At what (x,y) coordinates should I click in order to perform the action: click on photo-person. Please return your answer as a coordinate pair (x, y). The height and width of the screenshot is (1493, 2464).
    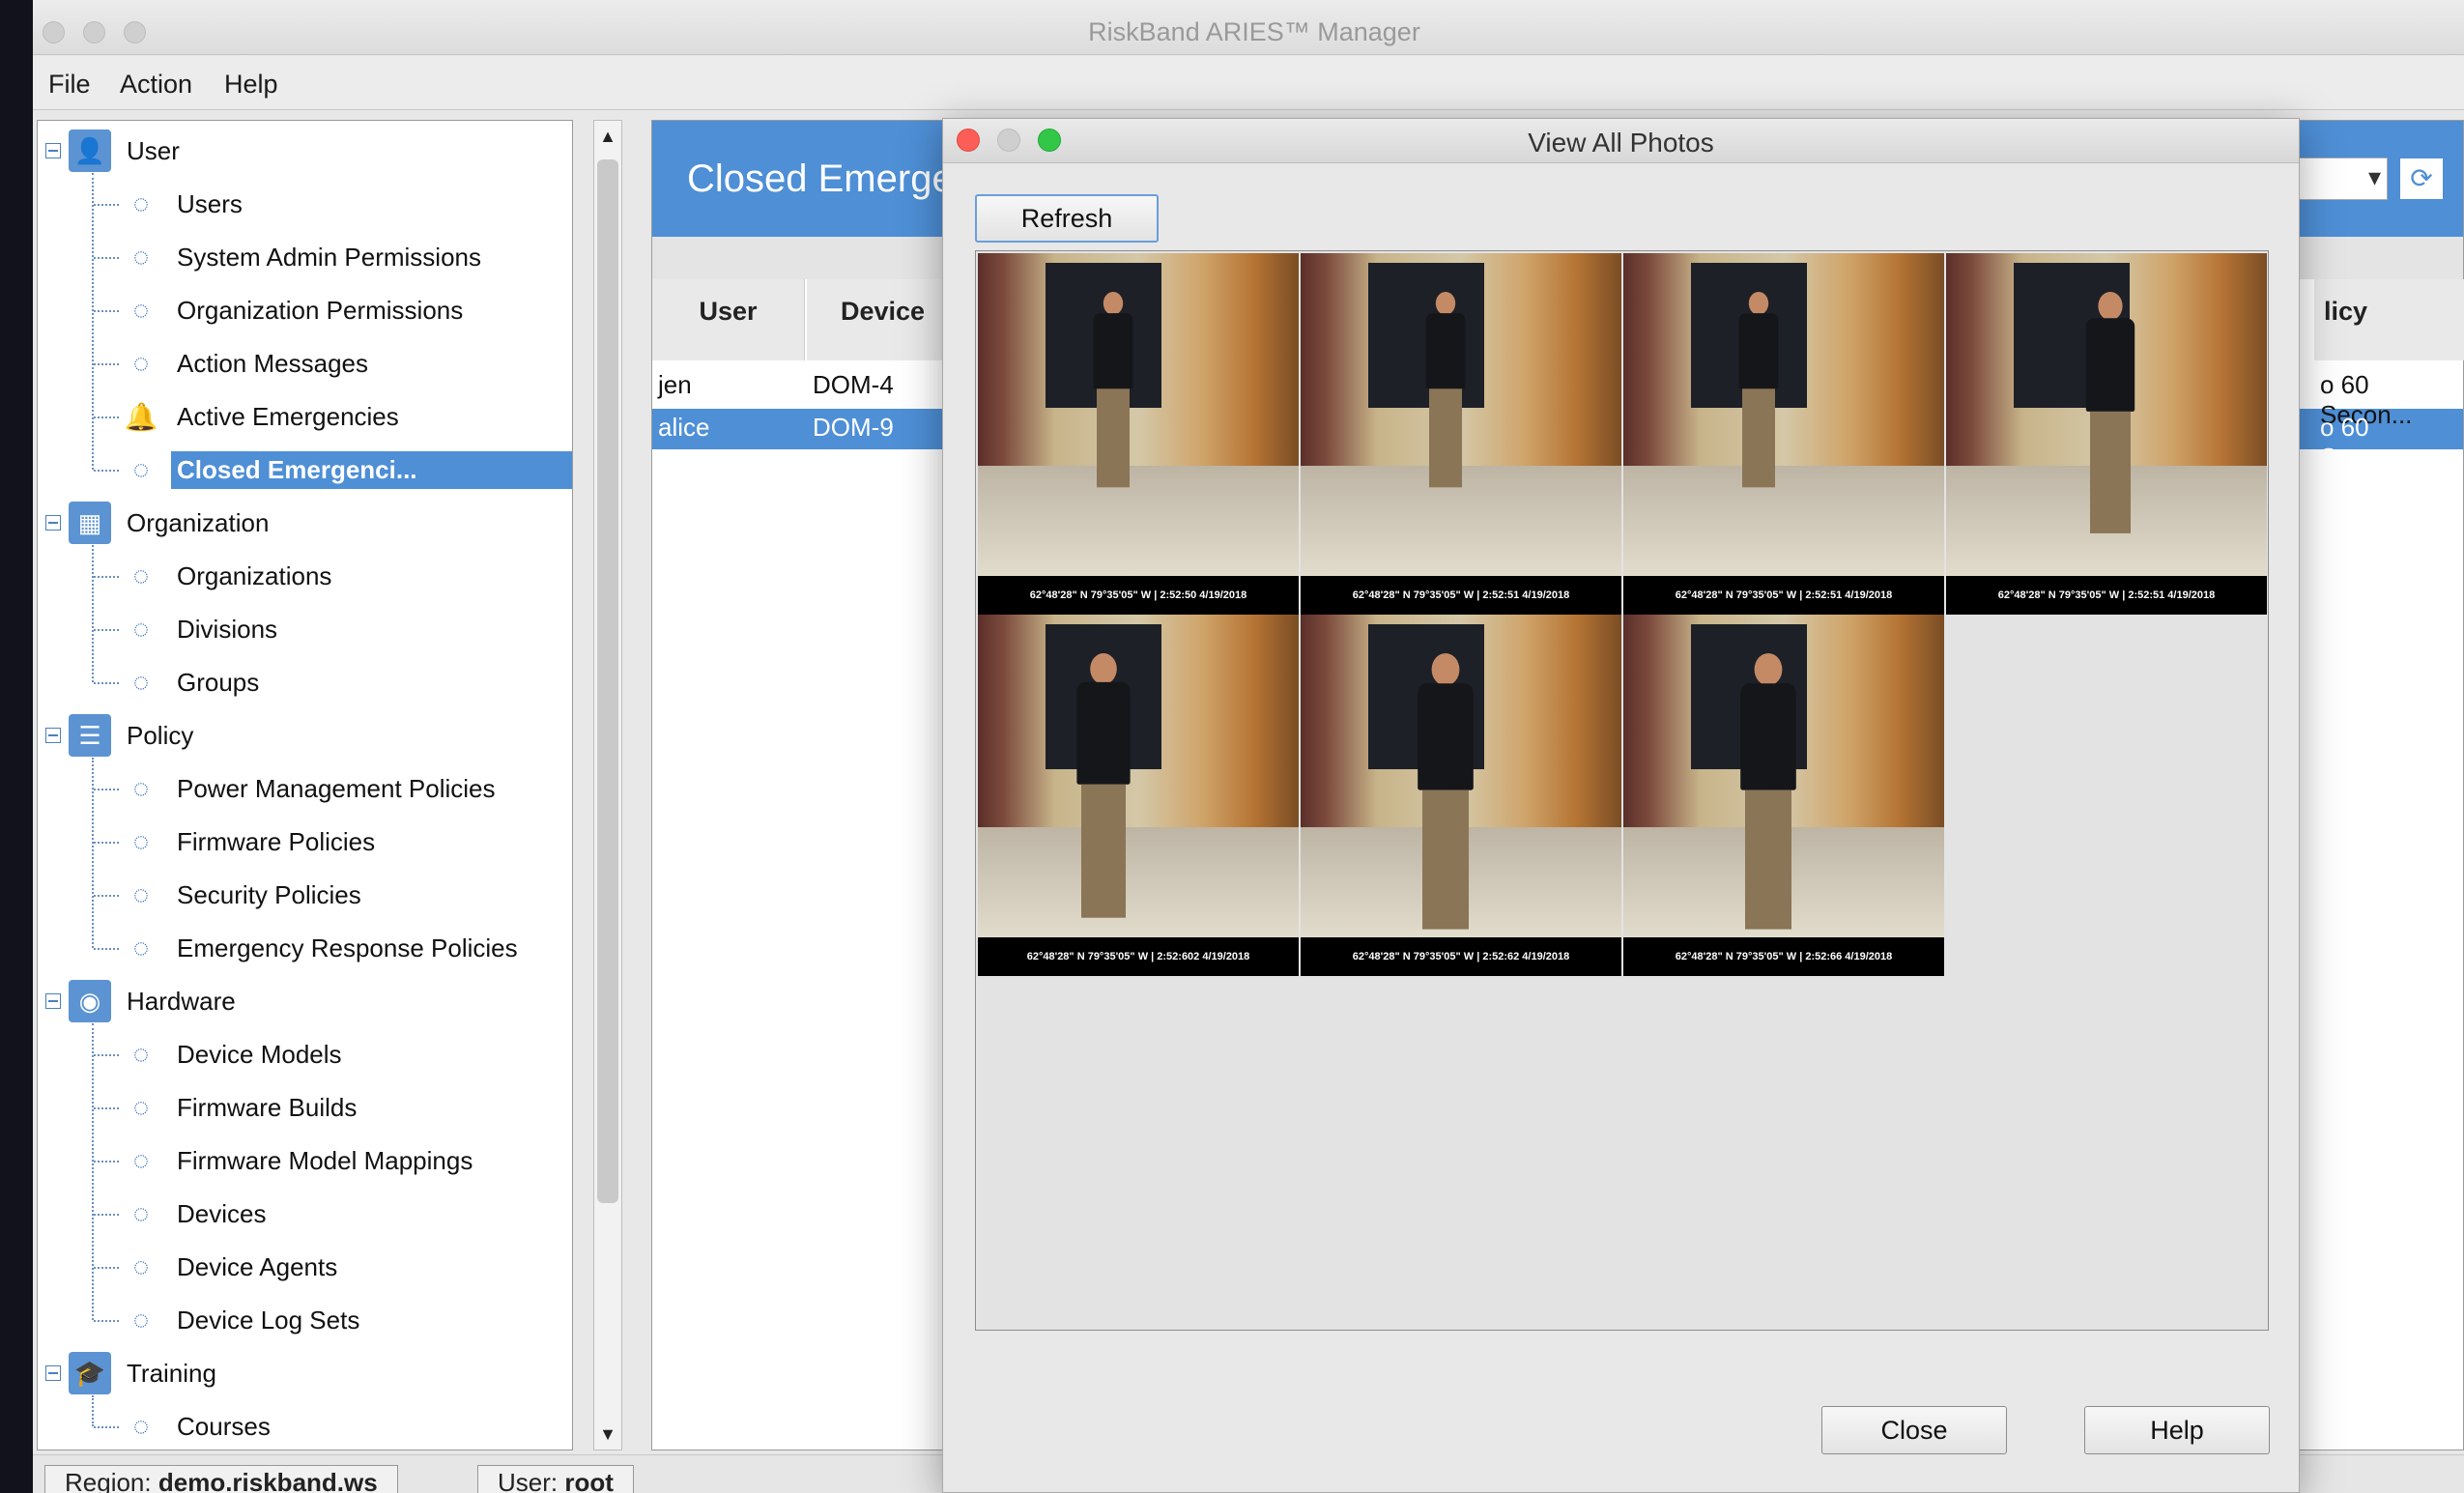
    Looking at the image, I should click on (1104, 792).